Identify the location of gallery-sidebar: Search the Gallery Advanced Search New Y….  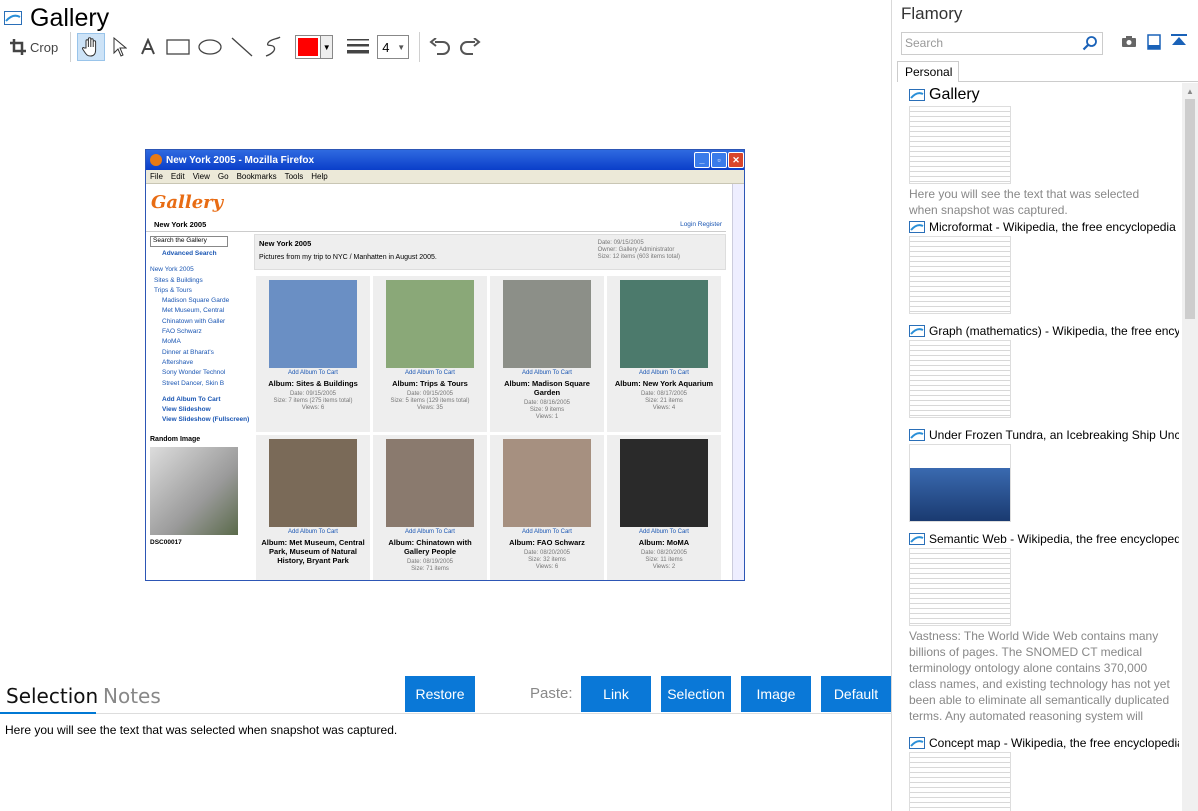
(200, 390).